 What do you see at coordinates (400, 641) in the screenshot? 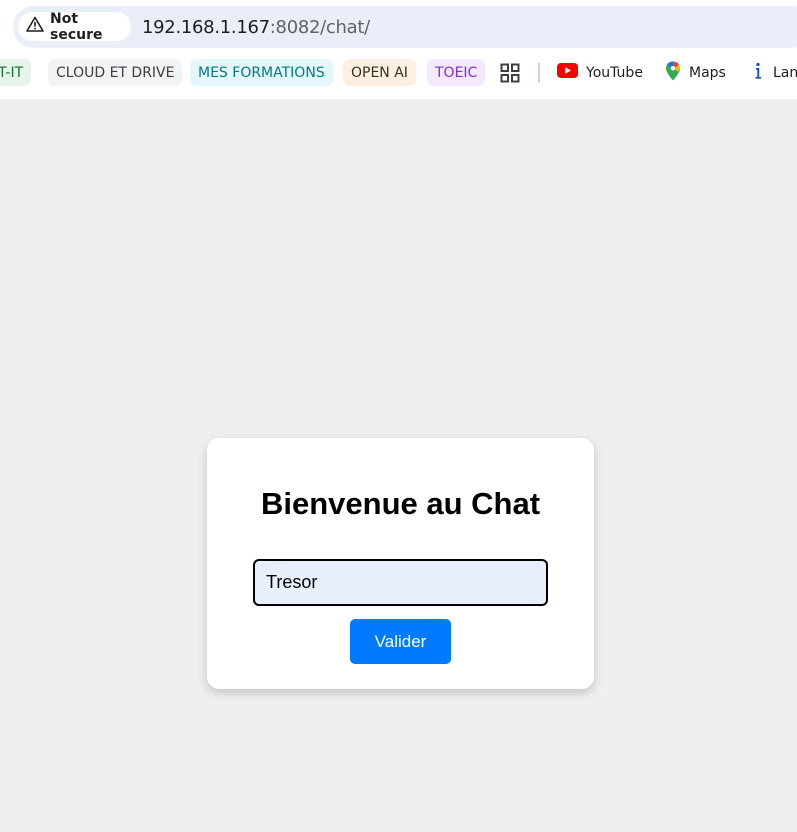
I see `submit-button: Valider` at bounding box center [400, 641].